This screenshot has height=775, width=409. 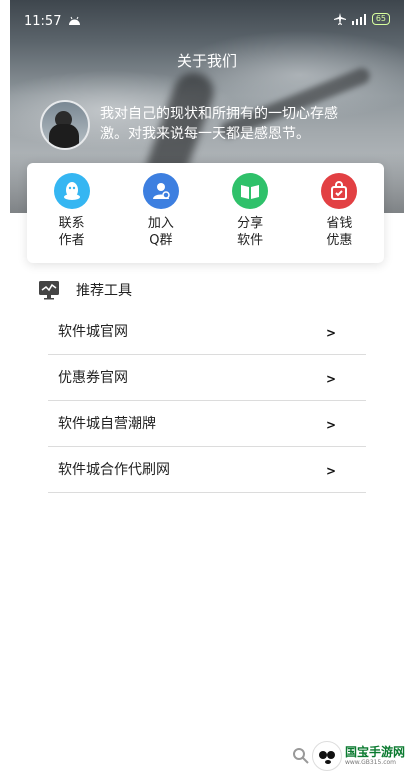 What do you see at coordinates (339, 191) in the screenshot?
I see `shopping-bag-icon` at bounding box center [339, 191].